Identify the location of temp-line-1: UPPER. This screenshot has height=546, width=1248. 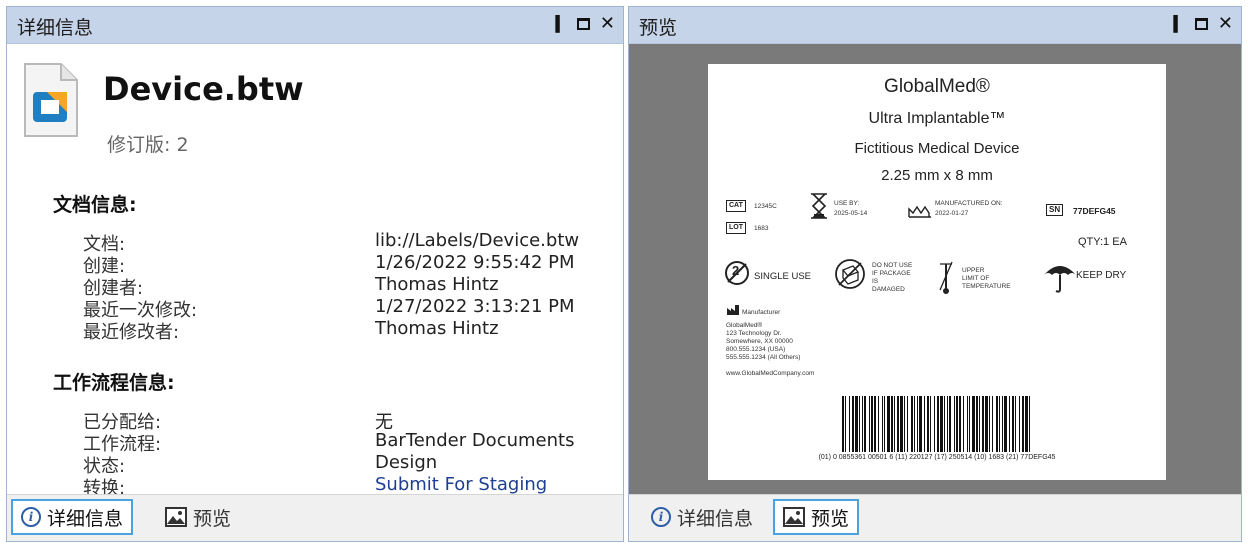
(973, 270).